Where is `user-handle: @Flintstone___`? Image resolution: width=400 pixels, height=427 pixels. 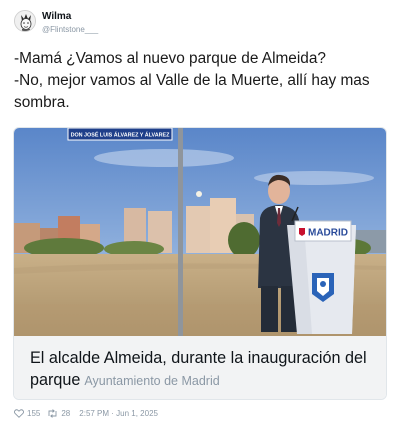
user-handle: @Flintstone___ is located at coordinates (70, 30).